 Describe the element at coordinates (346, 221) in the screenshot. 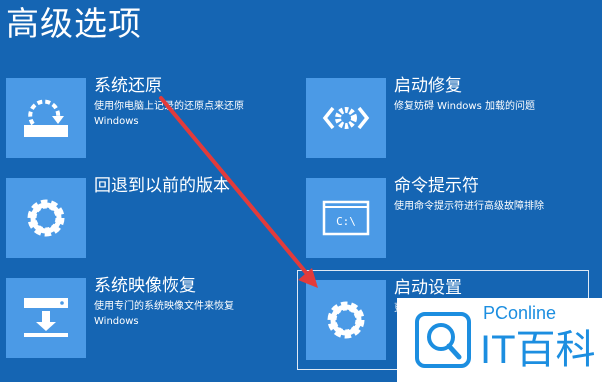

I see `svg-text: C:\` at that location.